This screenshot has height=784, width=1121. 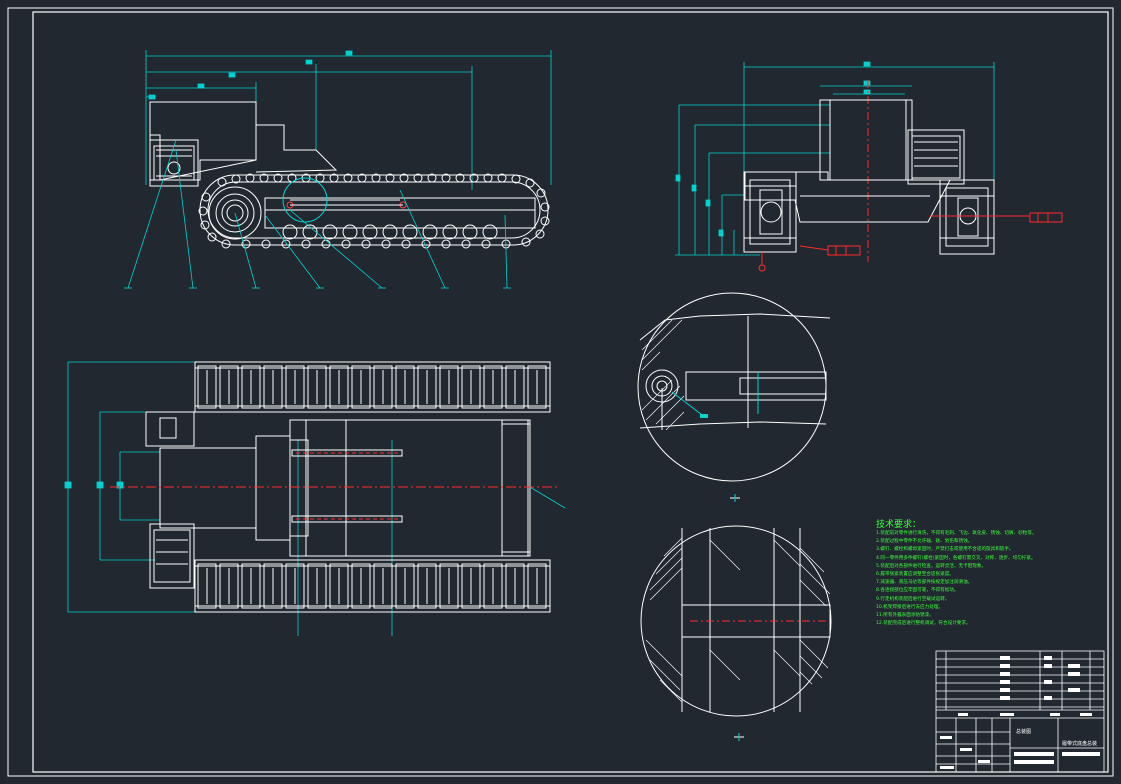 I want to click on technical-requirement-item: 5.装配后对各部件进行检查，运转灵活，无卡阻现象。, so click(x=931, y=566).